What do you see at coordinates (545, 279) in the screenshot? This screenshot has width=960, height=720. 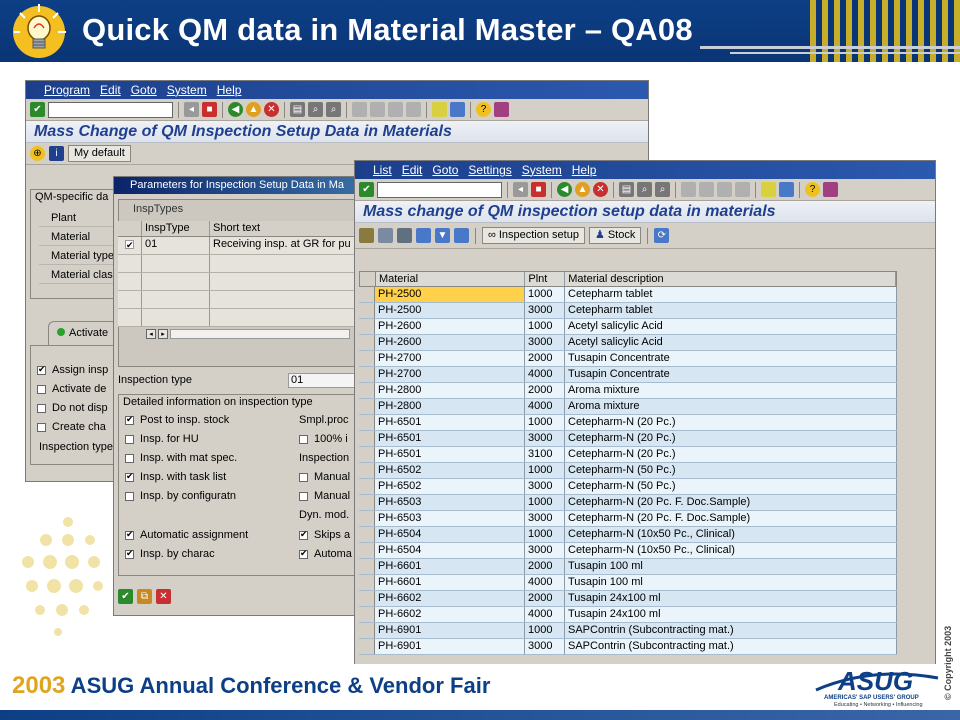 I see `col-plant: Plnt` at bounding box center [545, 279].